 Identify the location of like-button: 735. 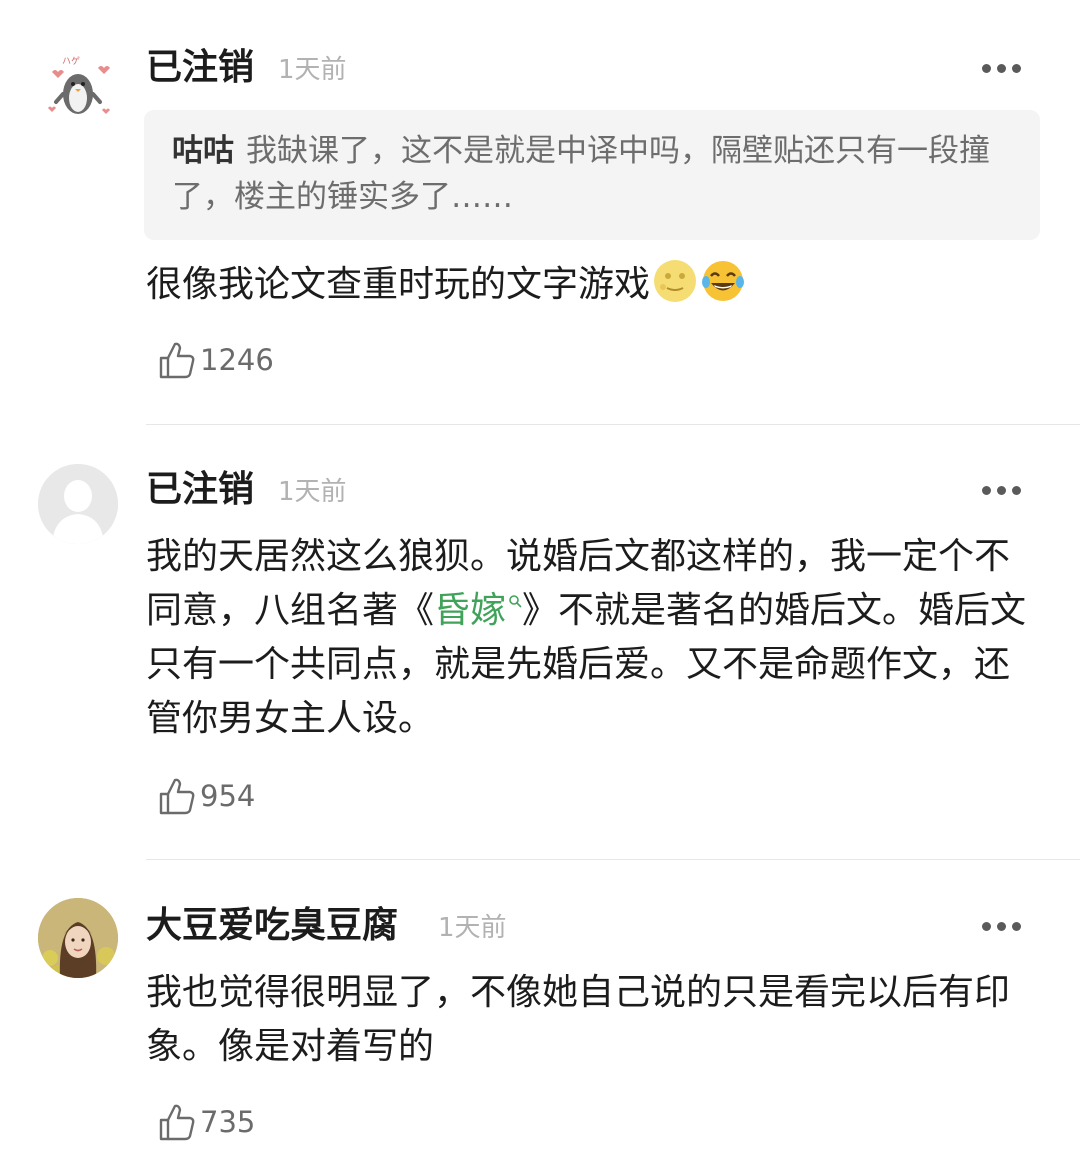
(206, 1122).